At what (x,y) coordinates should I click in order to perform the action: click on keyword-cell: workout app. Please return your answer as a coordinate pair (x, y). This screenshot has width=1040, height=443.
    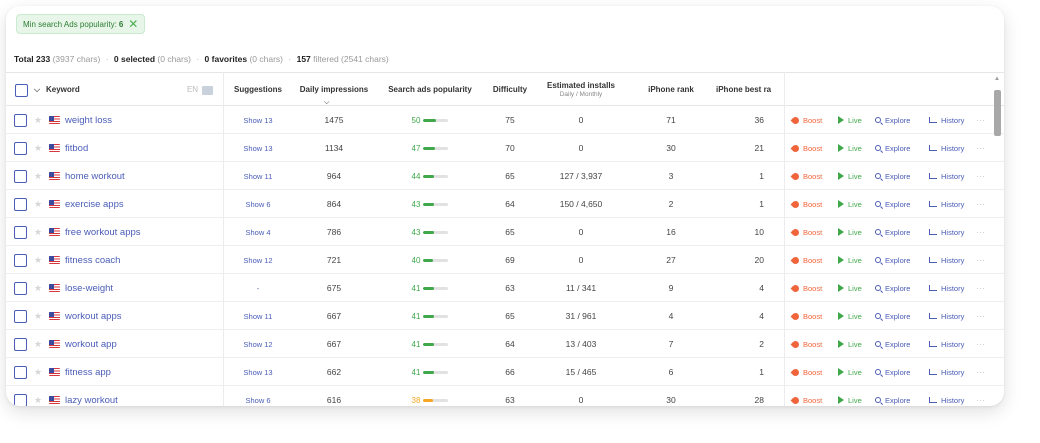
    Looking at the image, I should click on (134, 344).